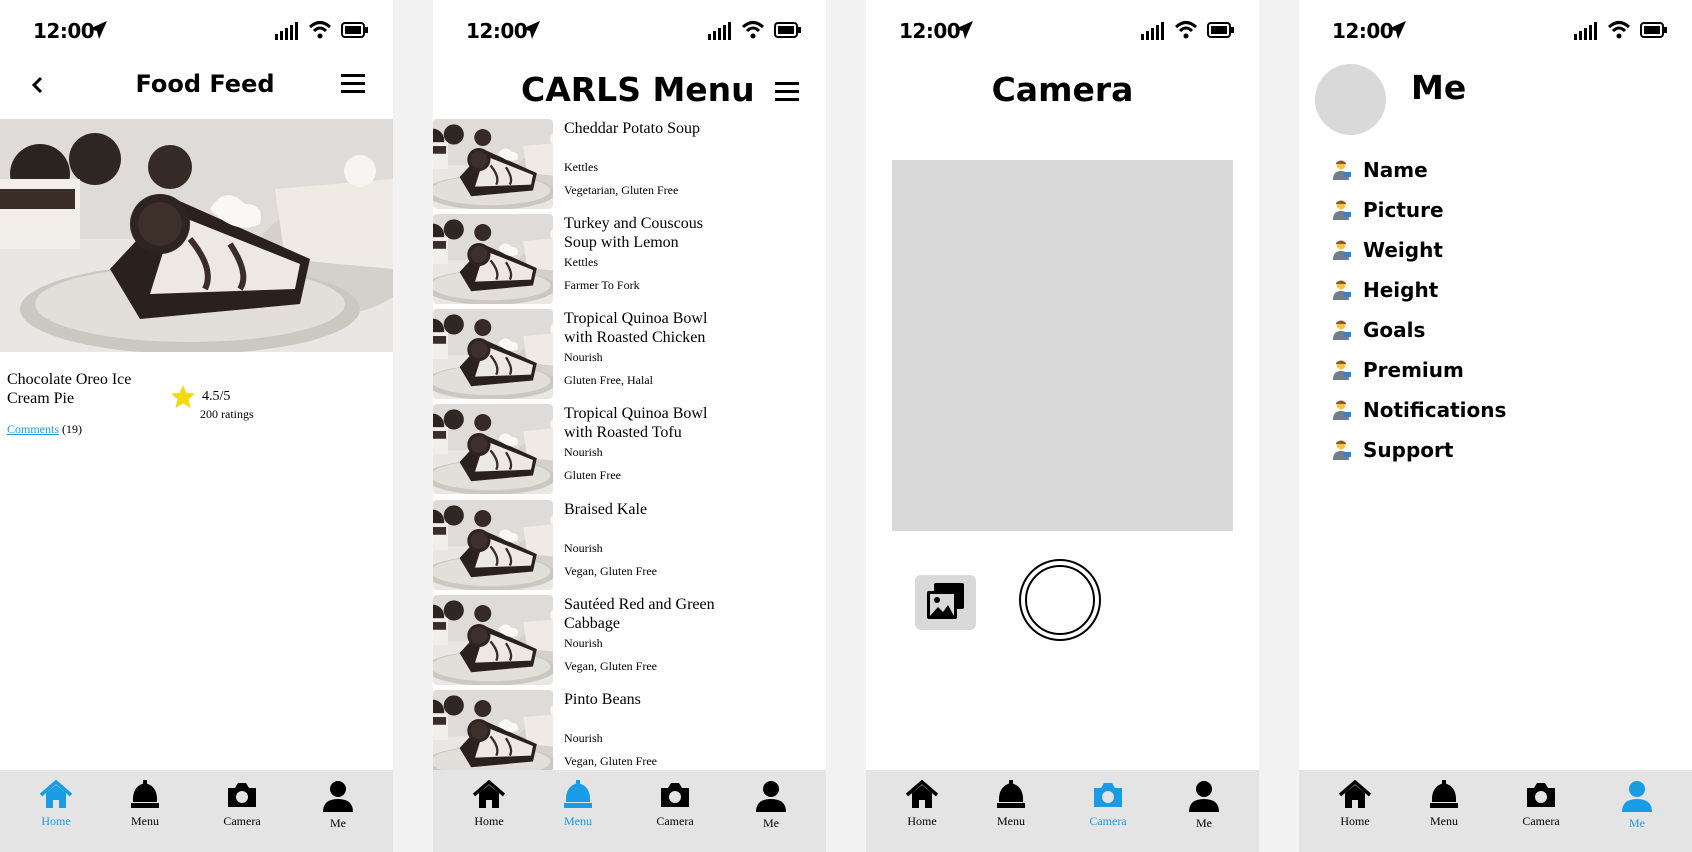 The width and height of the screenshot is (1692, 852). What do you see at coordinates (602, 699) in the screenshot?
I see `menu-item-name: Pinto Beans` at bounding box center [602, 699].